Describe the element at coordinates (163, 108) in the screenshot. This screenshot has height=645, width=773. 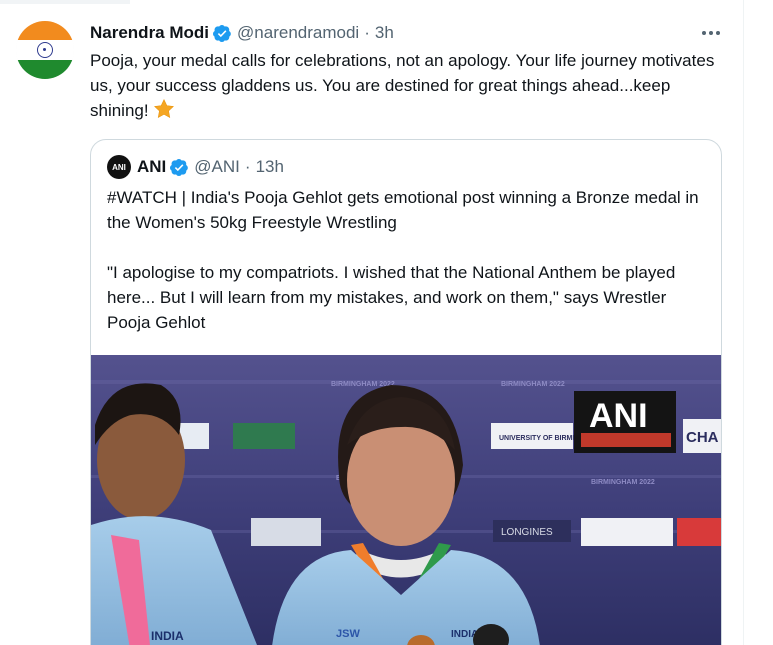
I see `star-icon` at that location.